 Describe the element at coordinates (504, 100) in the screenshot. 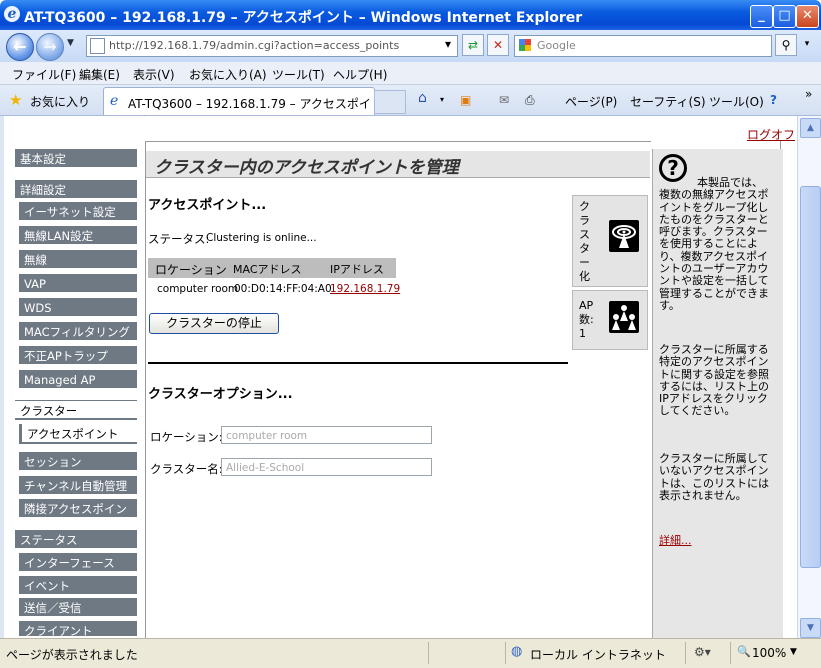

I see `mail-icon: ✉` at that location.